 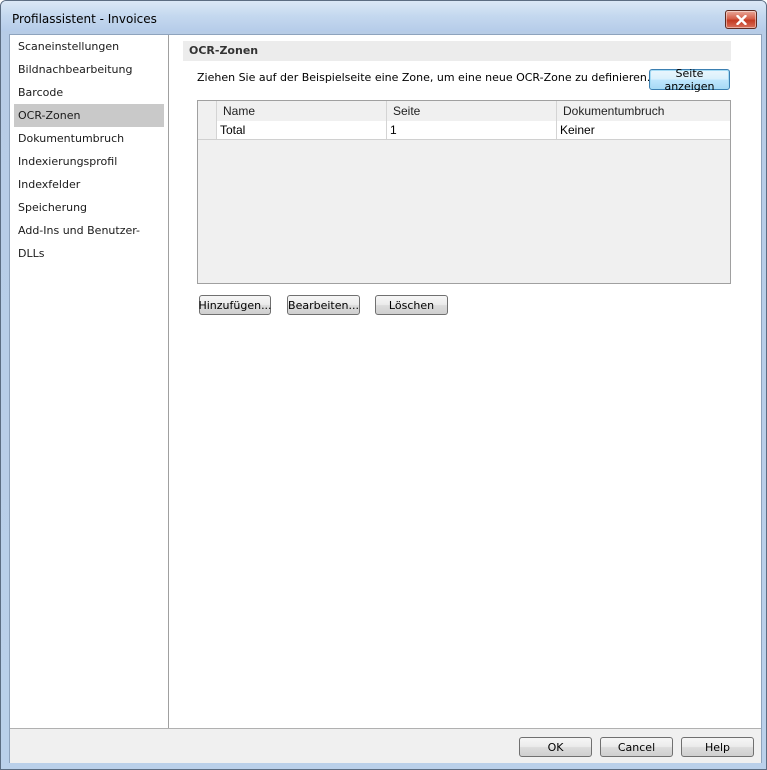 What do you see at coordinates (643, 111) in the screenshot?
I see `column-header-dokumentumbruch: Dokumentumbruch` at bounding box center [643, 111].